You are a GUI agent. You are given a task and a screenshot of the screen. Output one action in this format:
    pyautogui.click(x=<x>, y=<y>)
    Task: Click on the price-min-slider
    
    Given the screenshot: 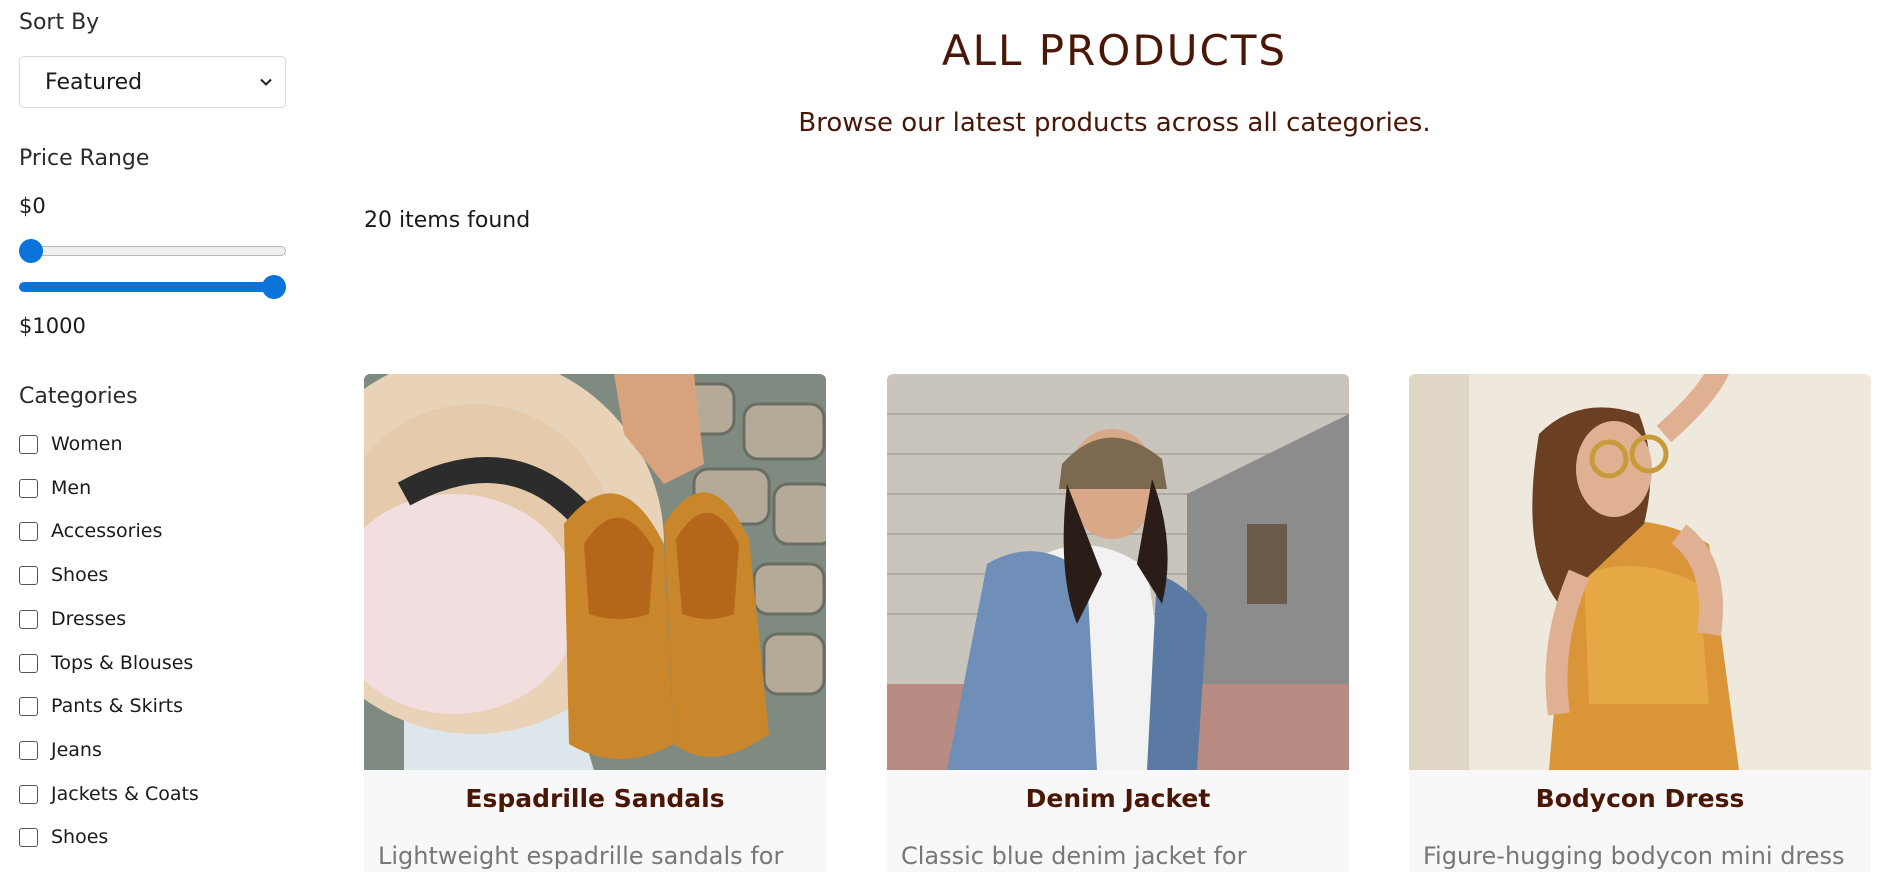 What is the action you would take?
    pyautogui.click(x=152, y=251)
    